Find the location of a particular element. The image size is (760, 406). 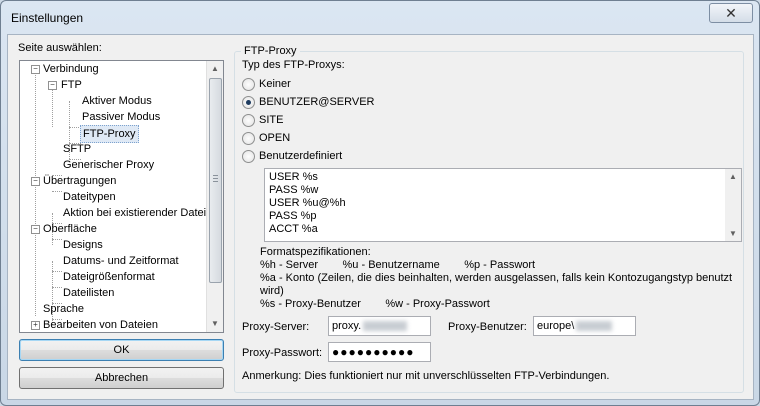

tree-item-dateigroessenformat: Dateigrößenformat is located at coordinates (109, 277).